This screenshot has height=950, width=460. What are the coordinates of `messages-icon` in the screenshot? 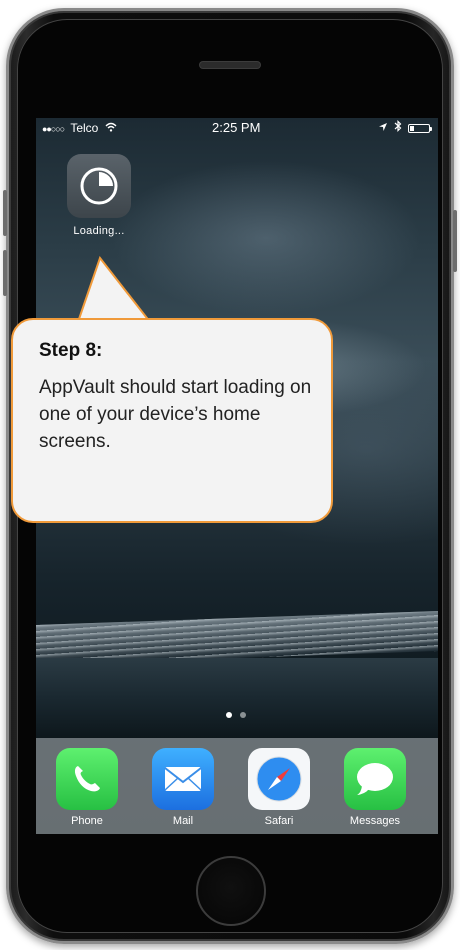 It's located at (375, 779).